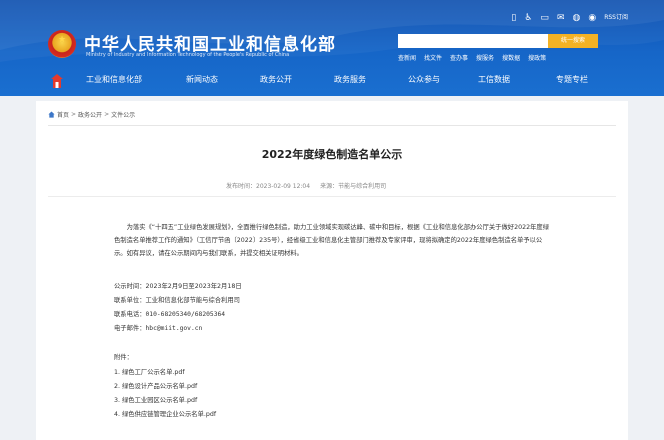 Image resolution: width=664 pixels, height=440 pixels. What do you see at coordinates (528, 18) in the screenshot?
I see `accessibility-icon: ♿` at bounding box center [528, 18].